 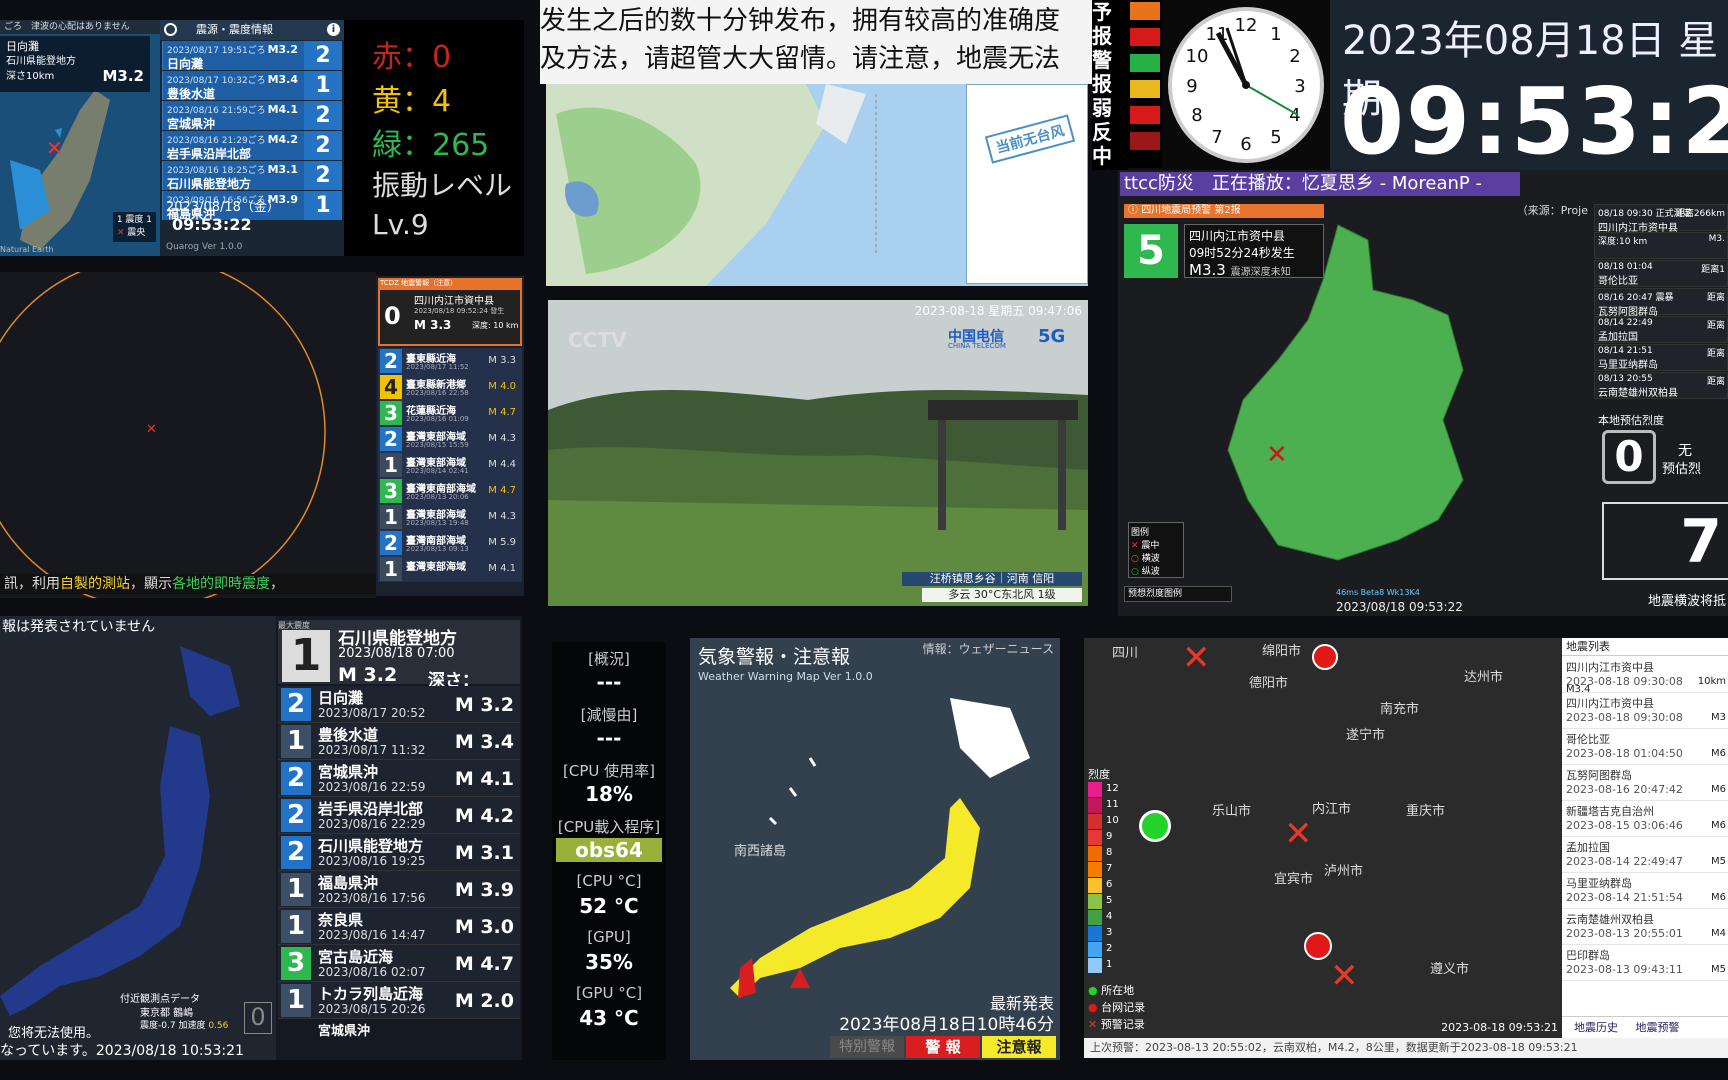 What do you see at coordinates (1661, 329) in the screenshot?
I see `eew-side-row: 08/14 22:49 孟加拉国 距离` at bounding box center [1661, 329].